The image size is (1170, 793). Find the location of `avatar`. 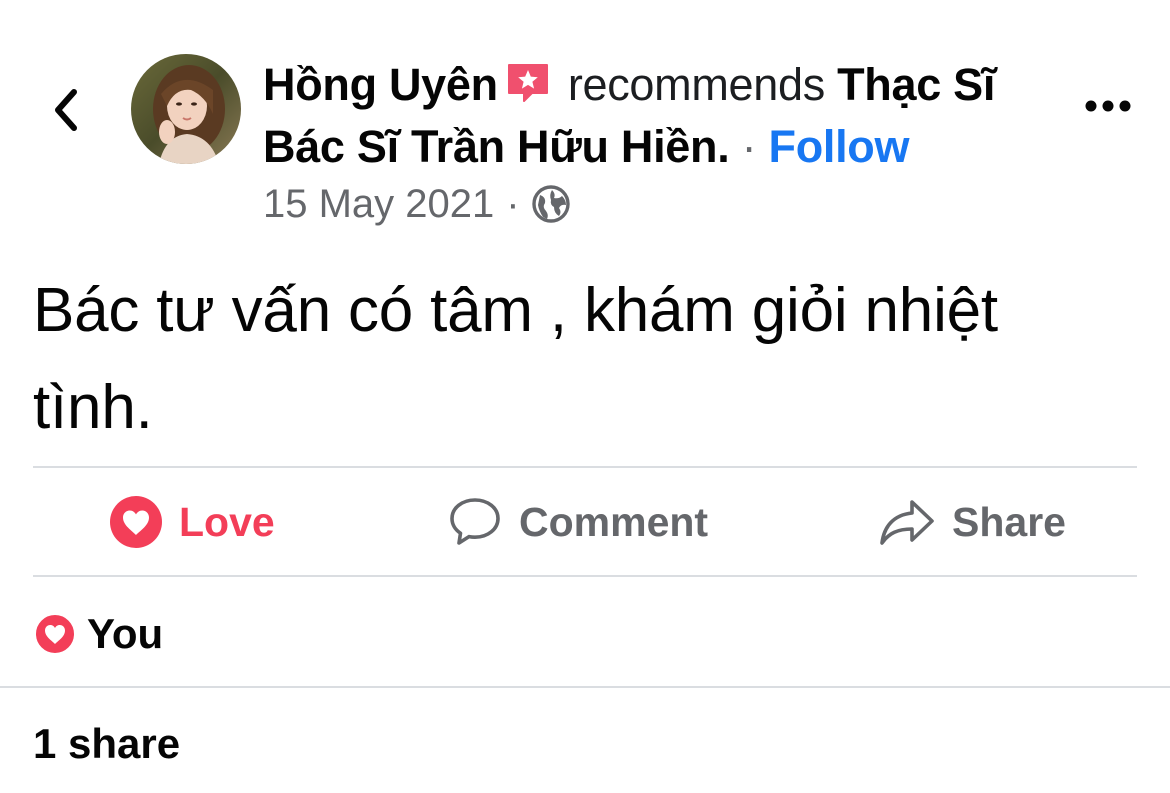

avatar is located at coordinates (186, 109).